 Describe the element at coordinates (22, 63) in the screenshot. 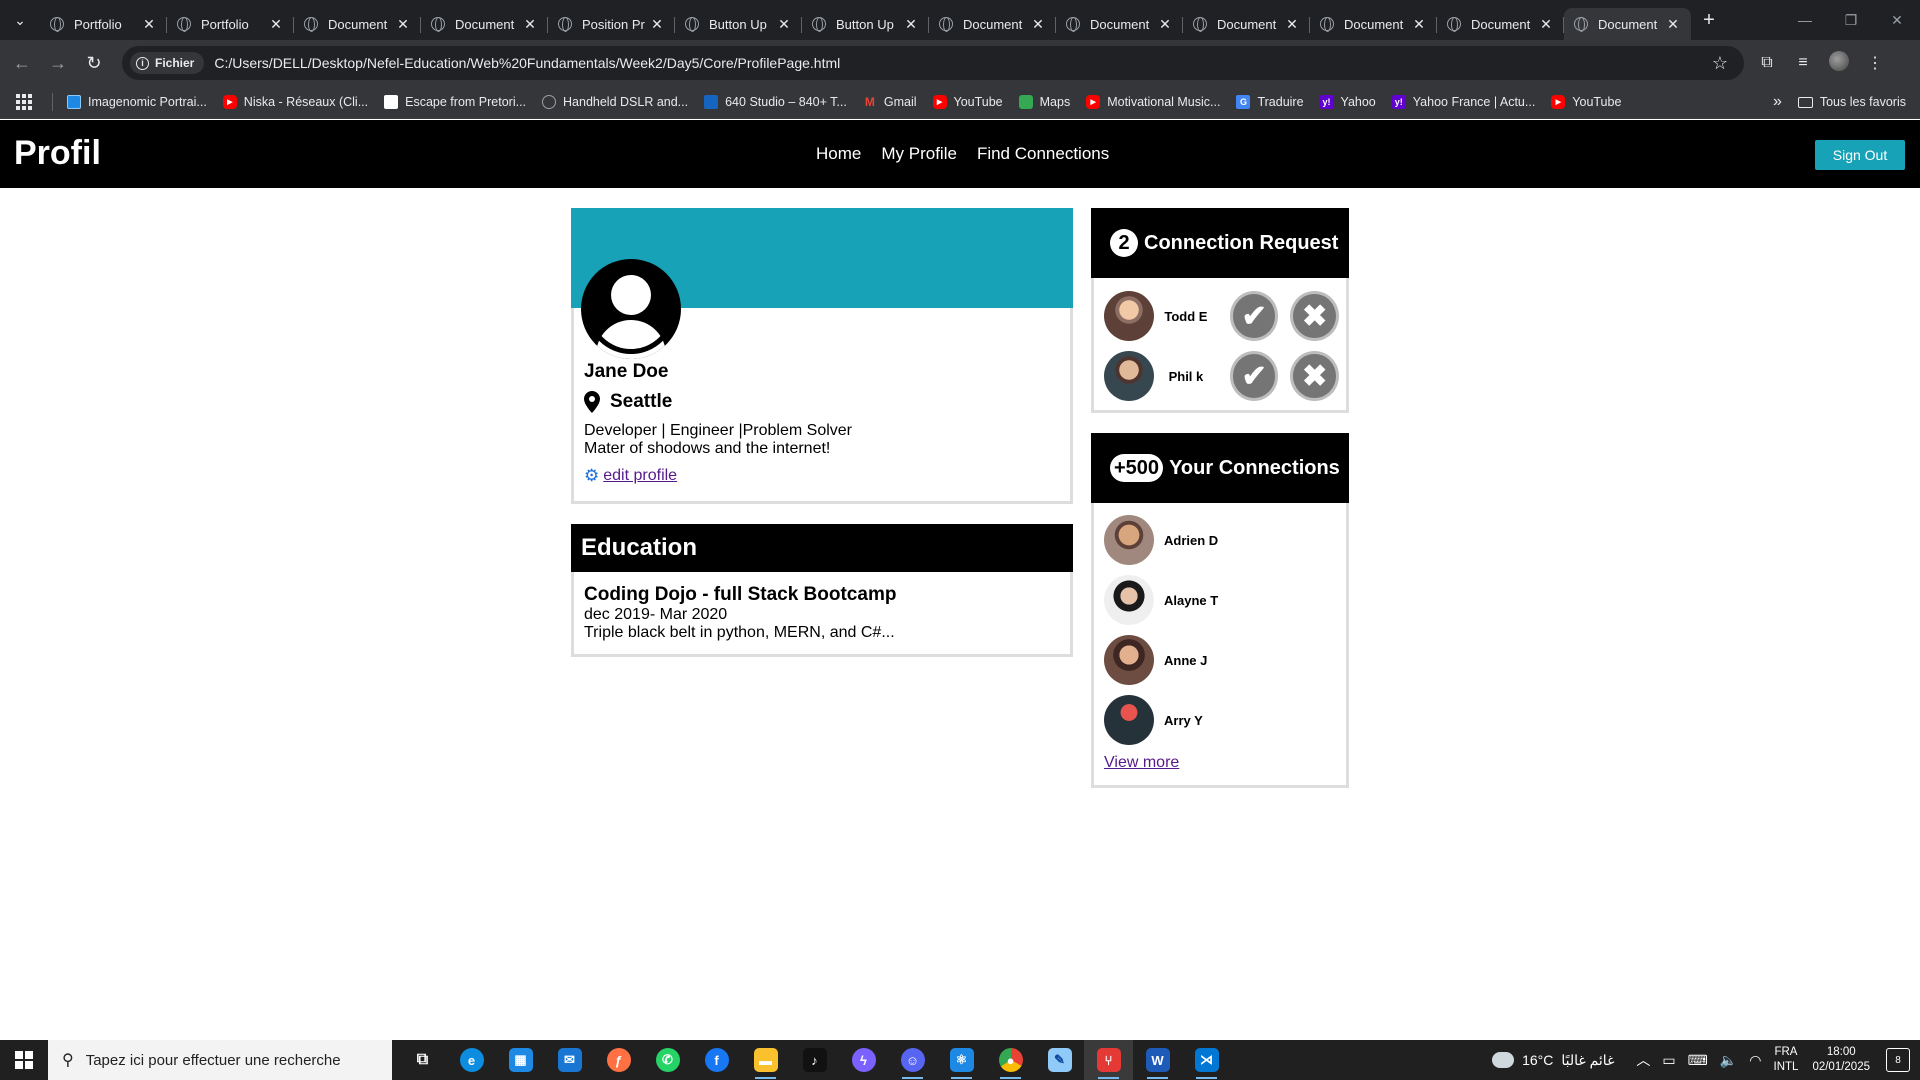

I see `back-icon: ←` at that location.